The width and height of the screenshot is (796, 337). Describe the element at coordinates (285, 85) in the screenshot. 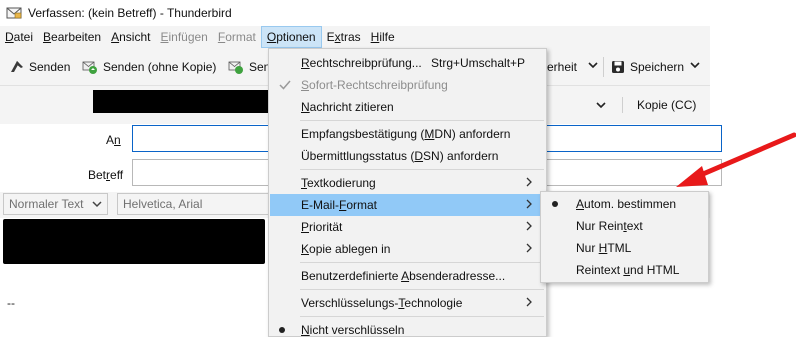

I see `checkmark-icon` at that location.